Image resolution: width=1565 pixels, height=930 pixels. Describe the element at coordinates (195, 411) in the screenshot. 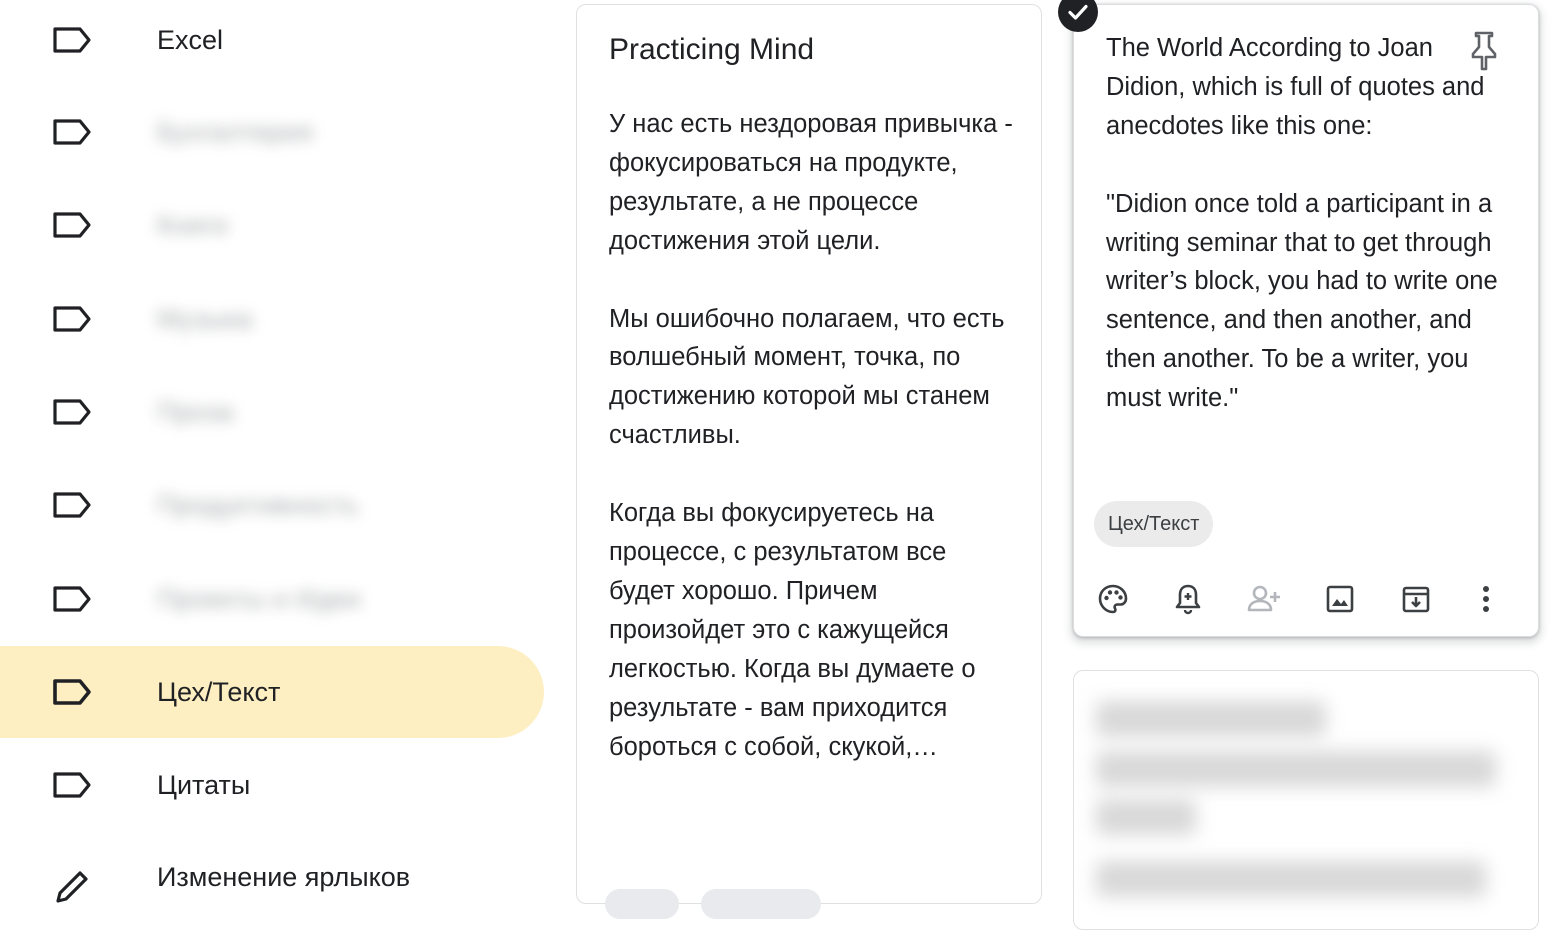

I see `sidebar-item-label: Проза` at that location.